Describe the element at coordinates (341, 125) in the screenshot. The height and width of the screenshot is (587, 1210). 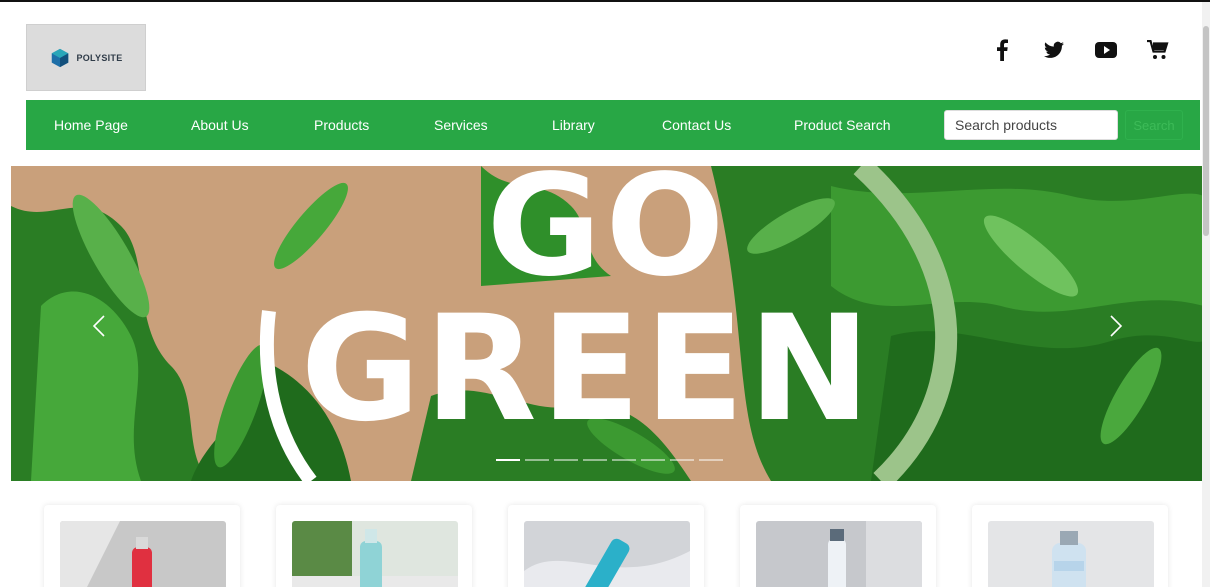
I see `nav-products: Products` at that location.